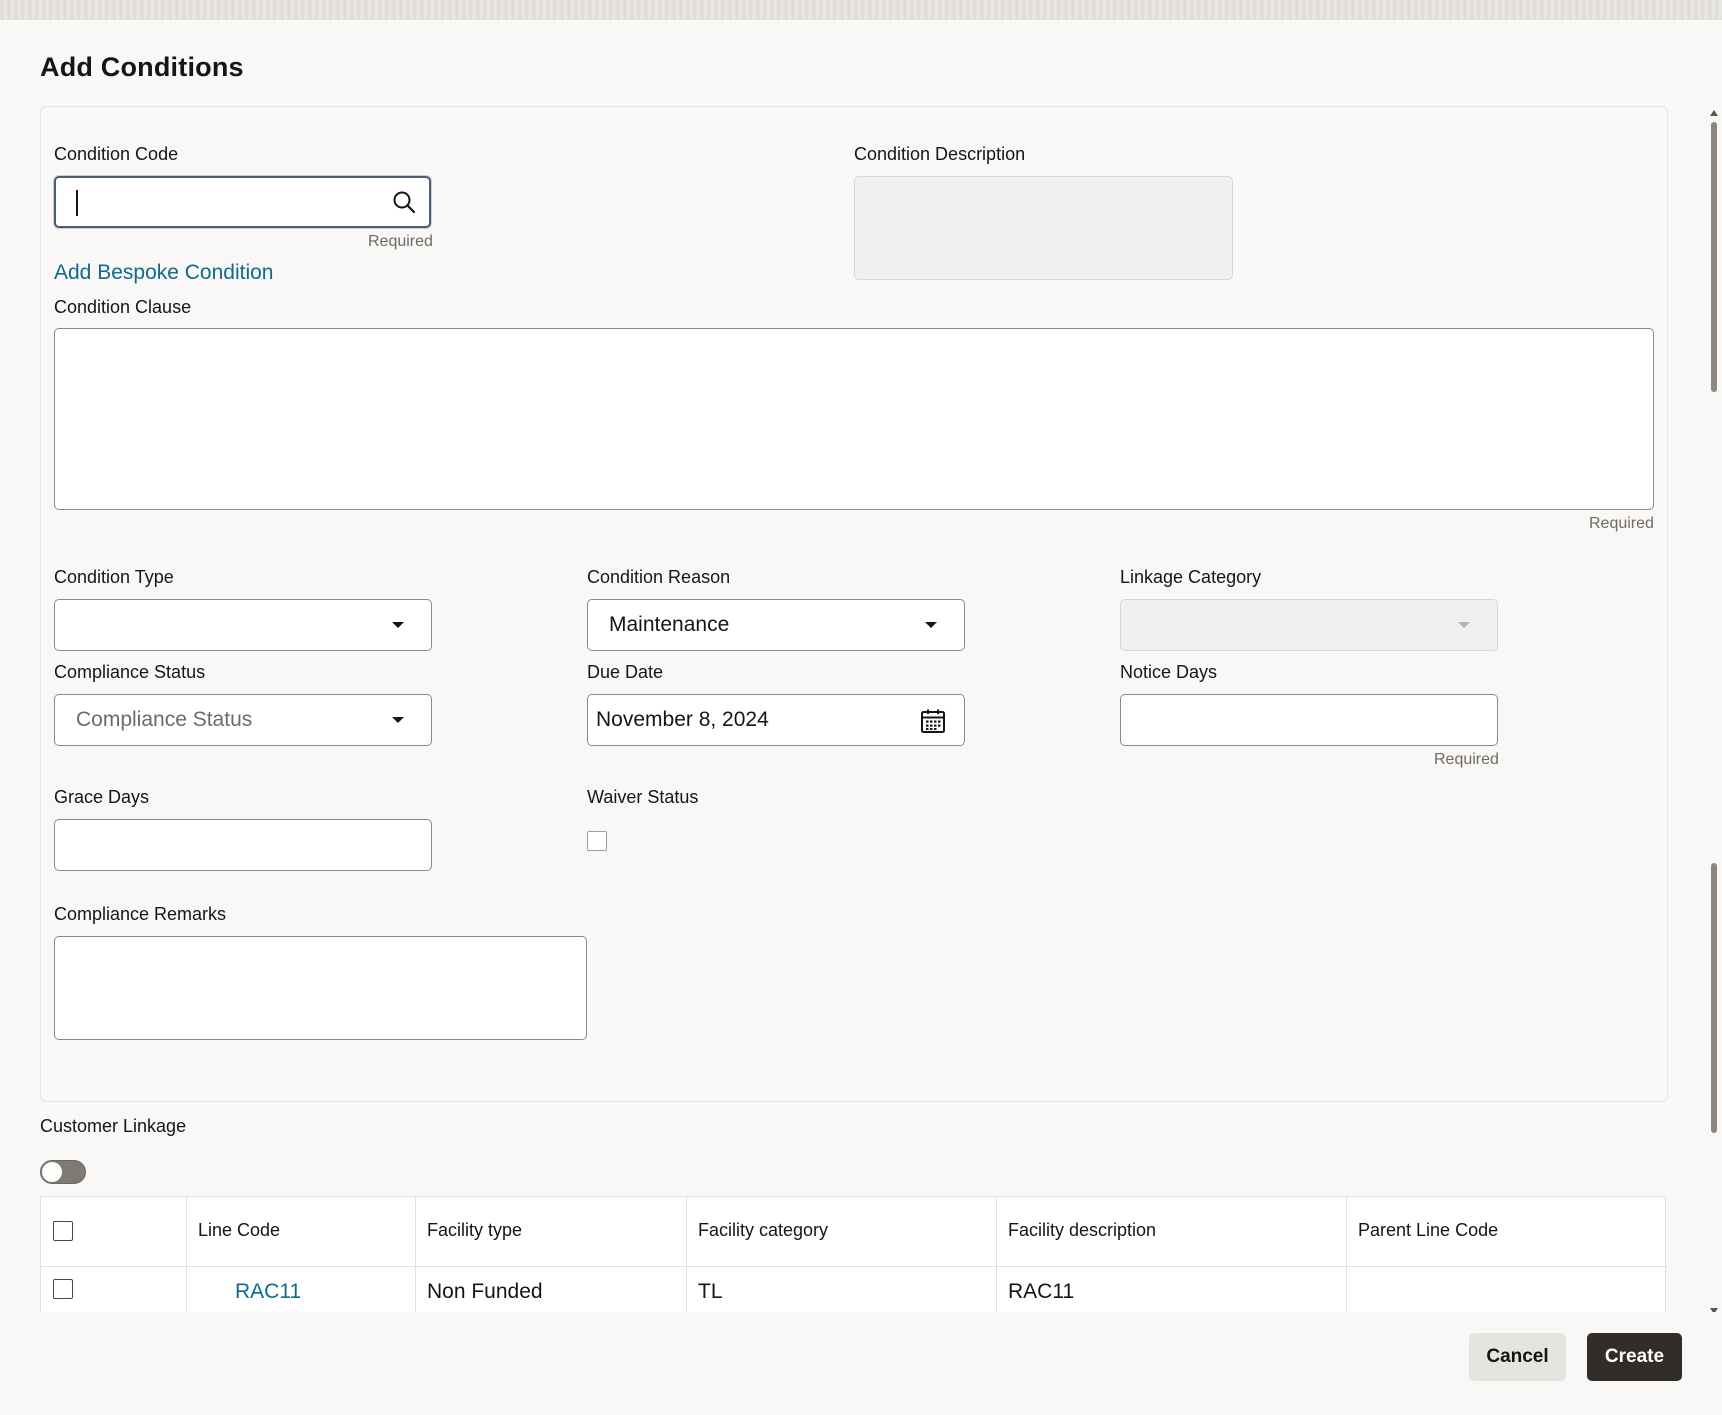 This screenshot has width=1722, height=1415. Describe the element at coordinates (763, 1230) in the screenshot. I see `column-header-label: Facility category` at that location.